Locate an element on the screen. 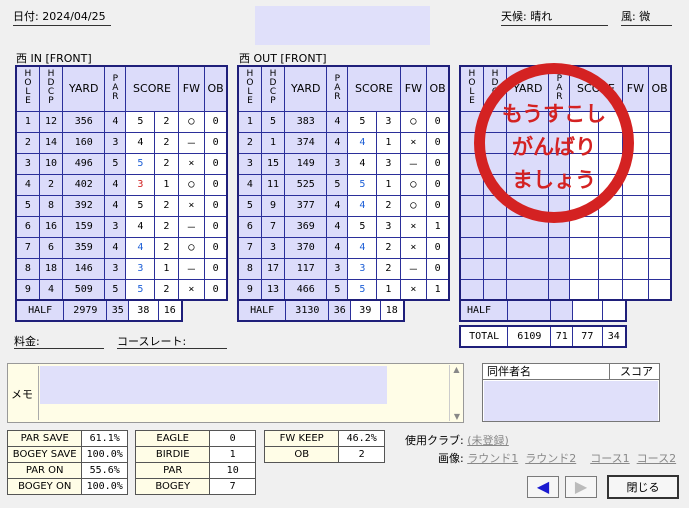 The width and height of the screenshot is (689, 508). companions-list: 同伴者名 スコア is located at coordinates (571, 392).